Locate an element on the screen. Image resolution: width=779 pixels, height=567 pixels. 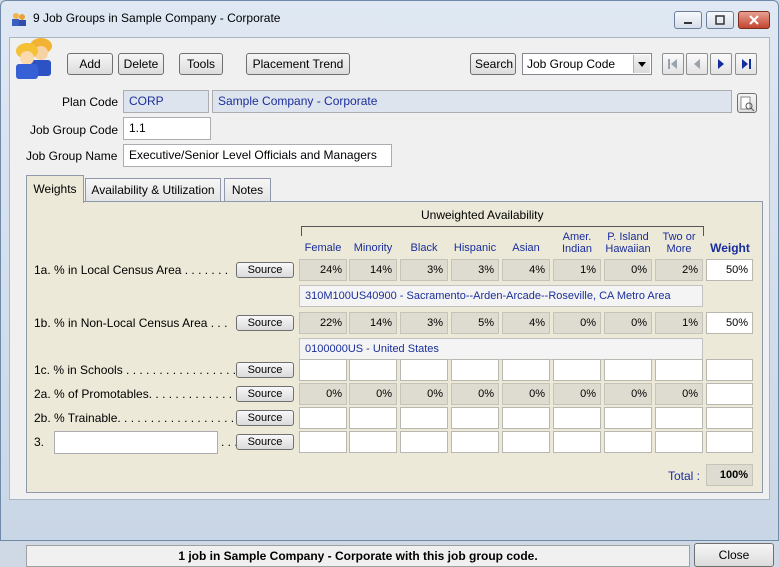
search-field-select: Job Group Code is located at coordinates (587, 64).